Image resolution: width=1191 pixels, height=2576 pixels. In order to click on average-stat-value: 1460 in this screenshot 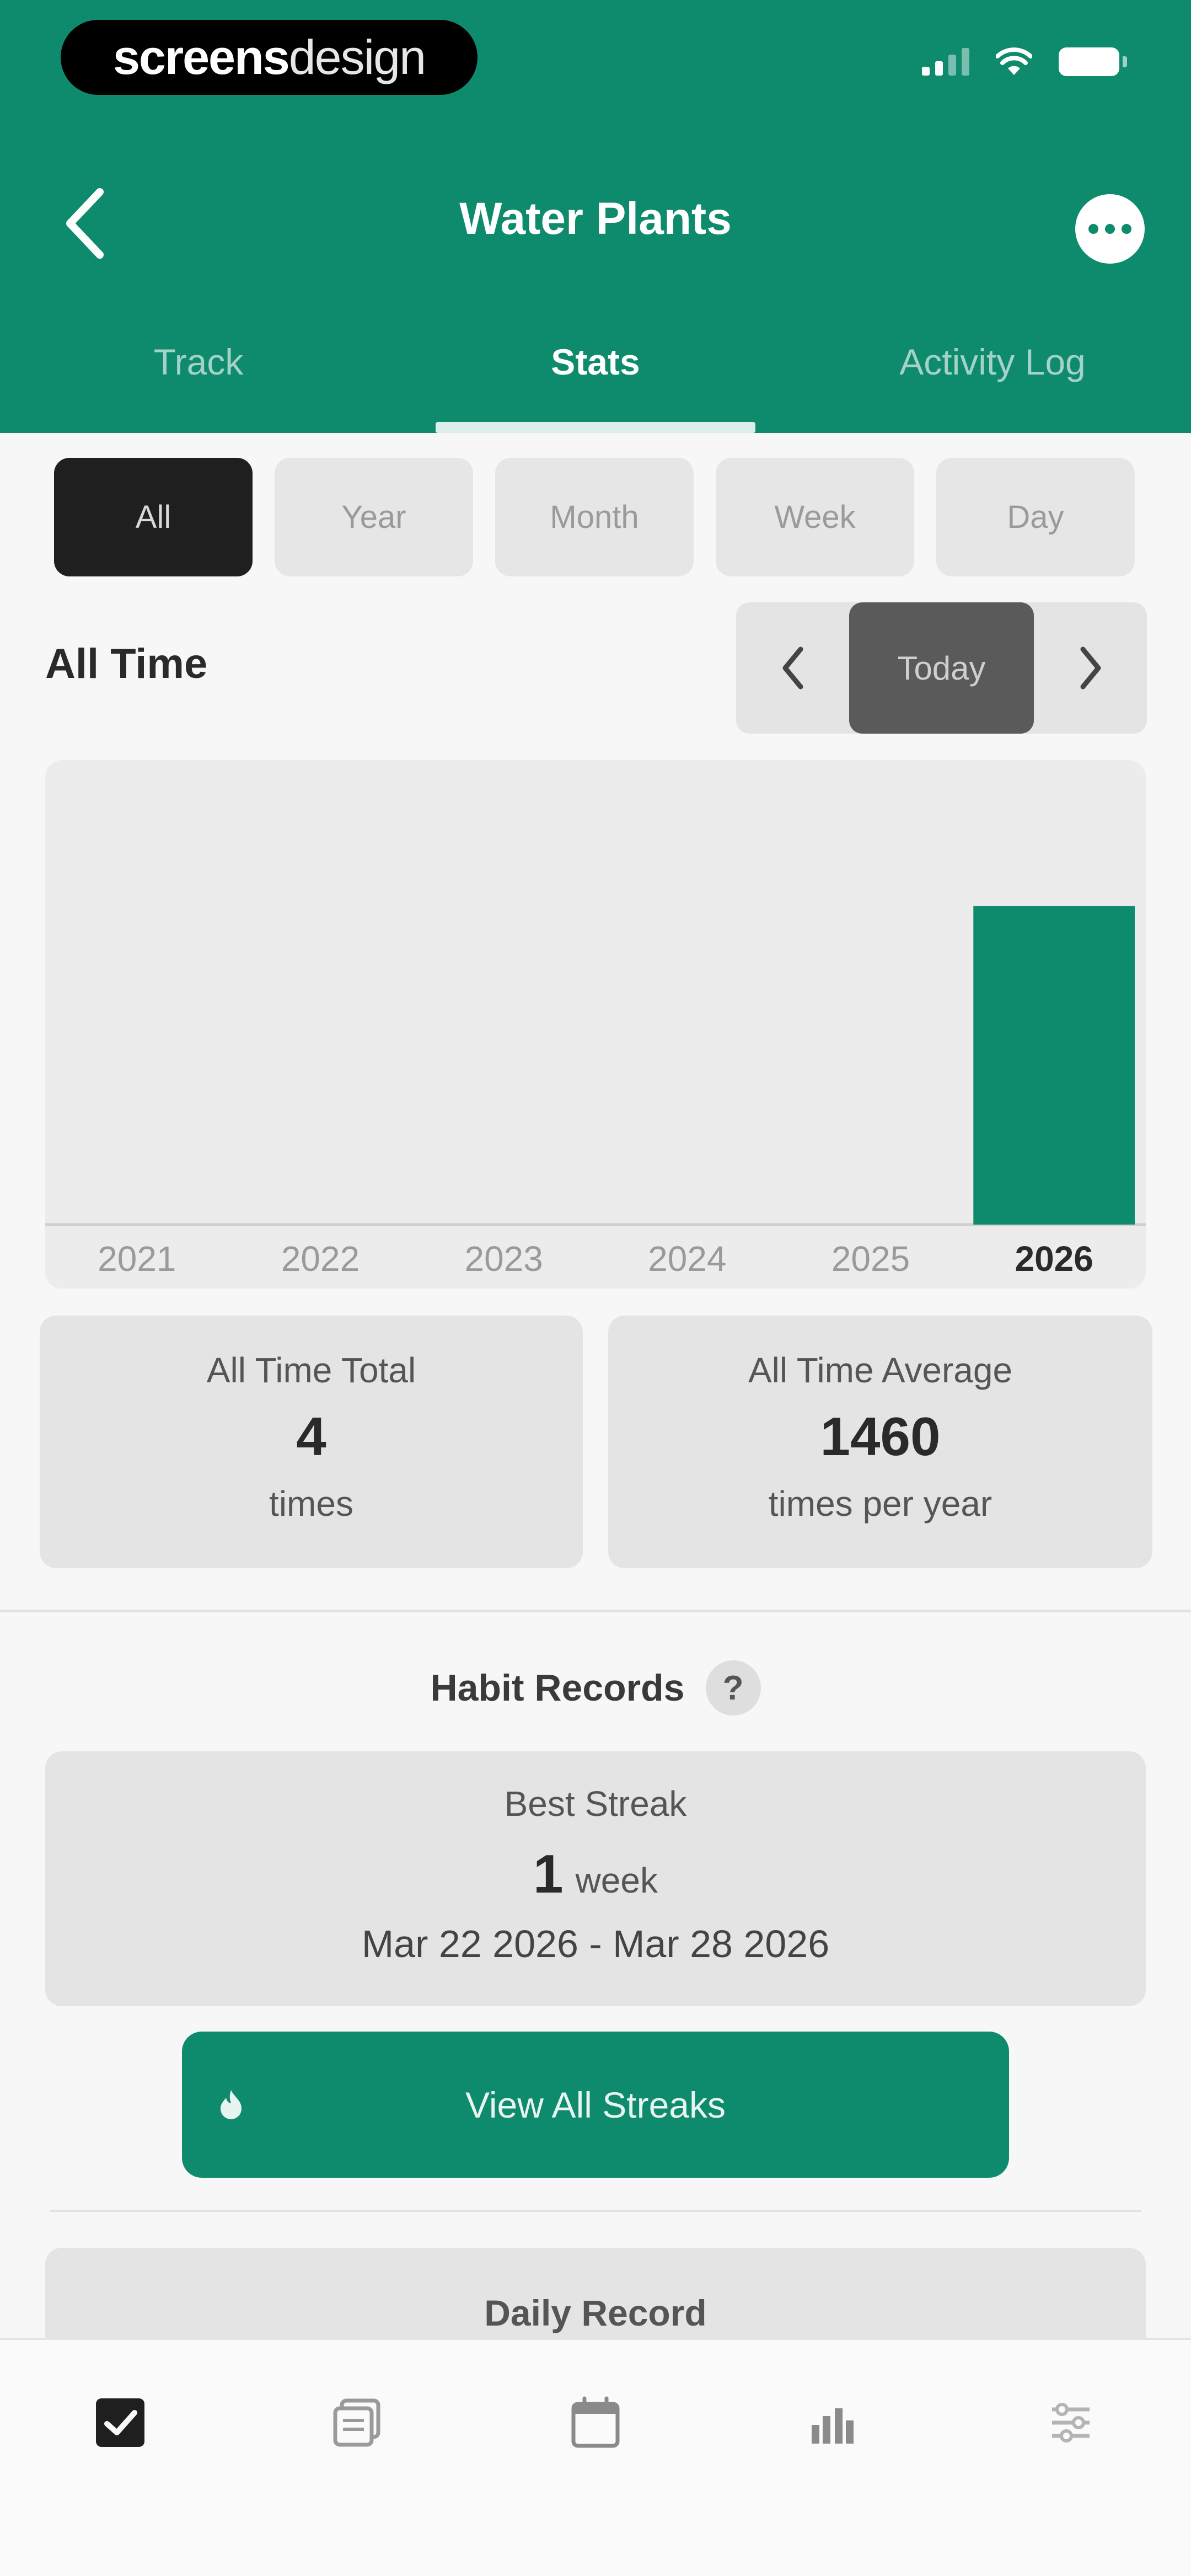, I will do `click(880, 1436)`.